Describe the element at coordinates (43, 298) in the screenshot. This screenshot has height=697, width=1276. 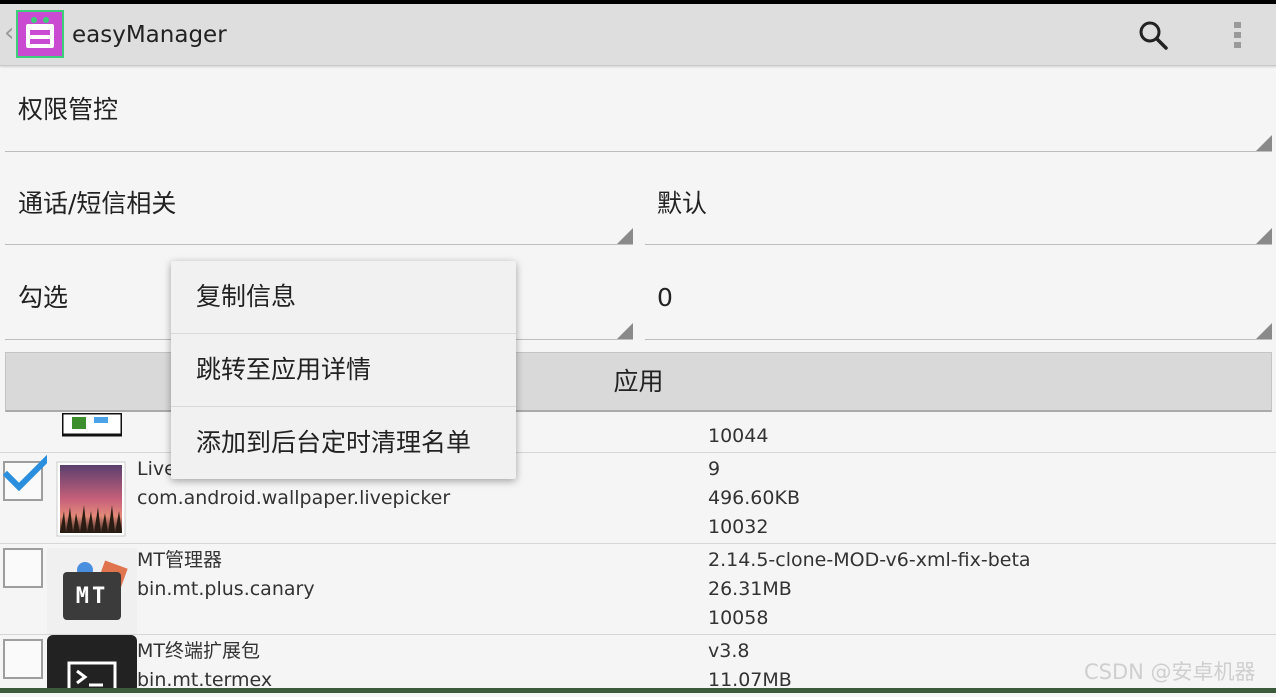
I see `check-spinner: 勾选` at that location.